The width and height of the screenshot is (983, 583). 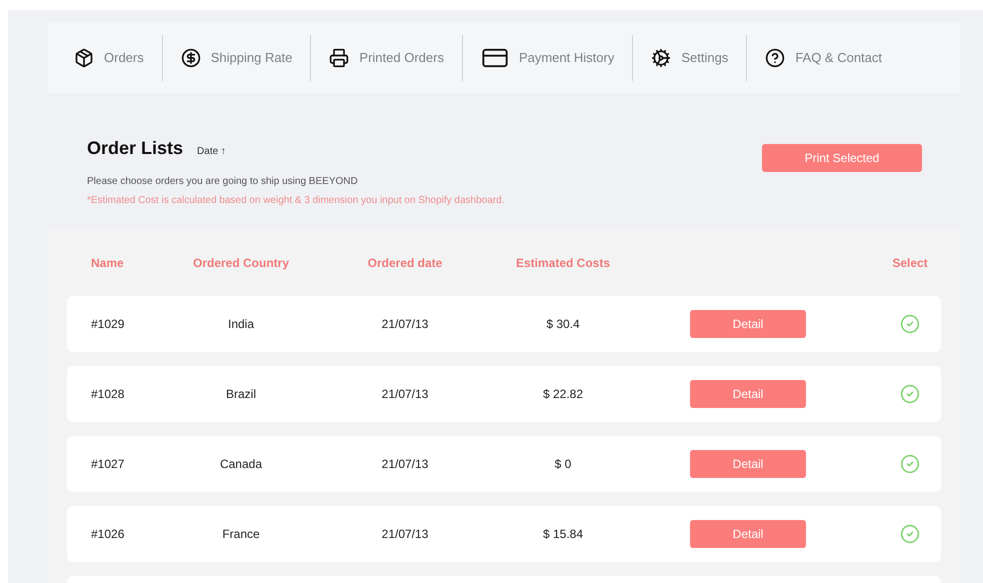 What do you see at coordinates (108, 394) in the screenshot?
I see `order-name: #1028` at bounding box center [108, 394].